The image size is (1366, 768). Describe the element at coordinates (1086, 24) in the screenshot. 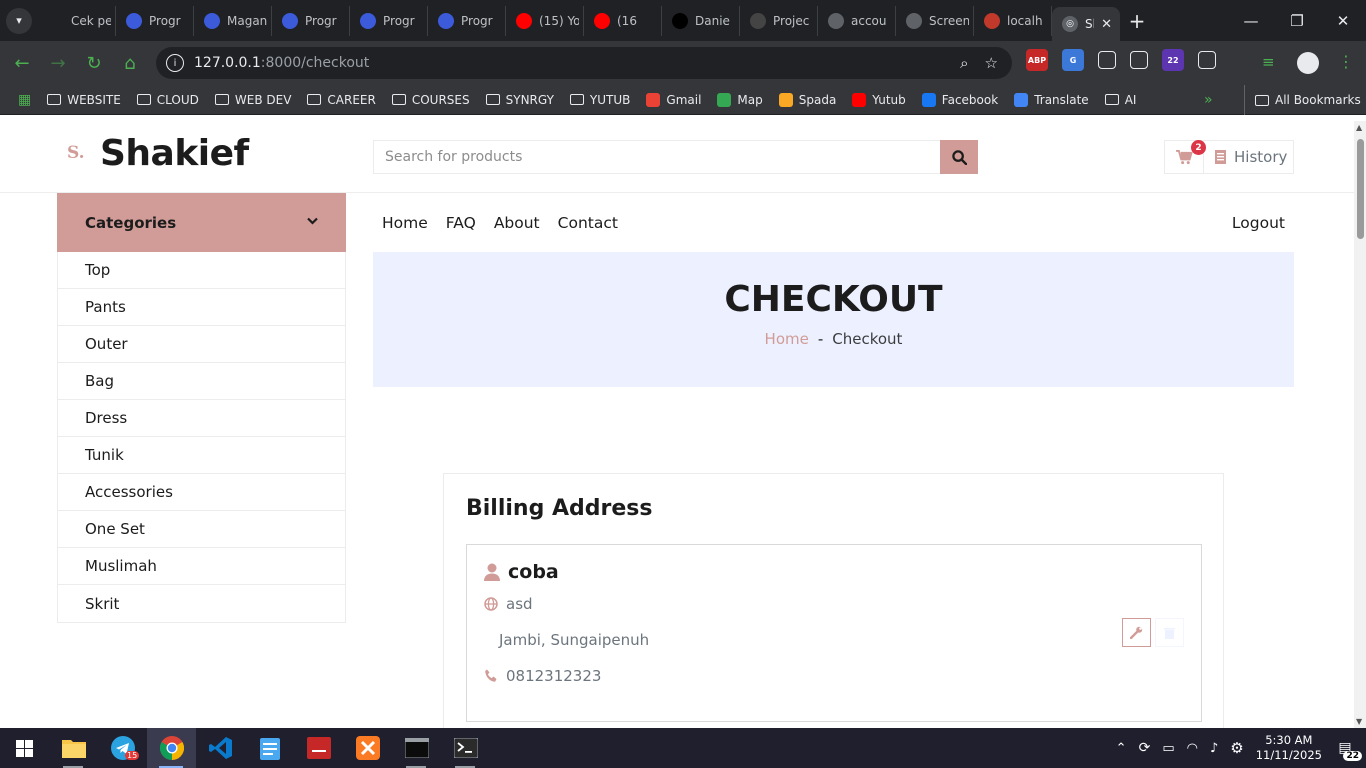

I see `tab-active: ◎ Sh ✕` at that location.